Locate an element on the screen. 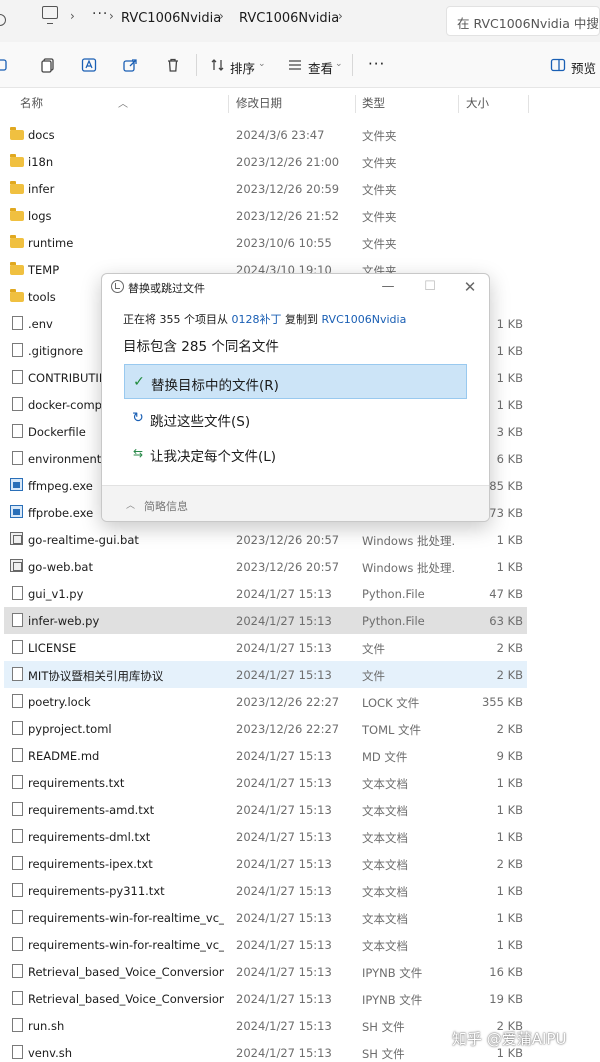 This screenshot has height=1062, width=600. file-row: README.md 2024/1/27 15:13 MD 文件 9 KB is located at coordinates (265, 755).